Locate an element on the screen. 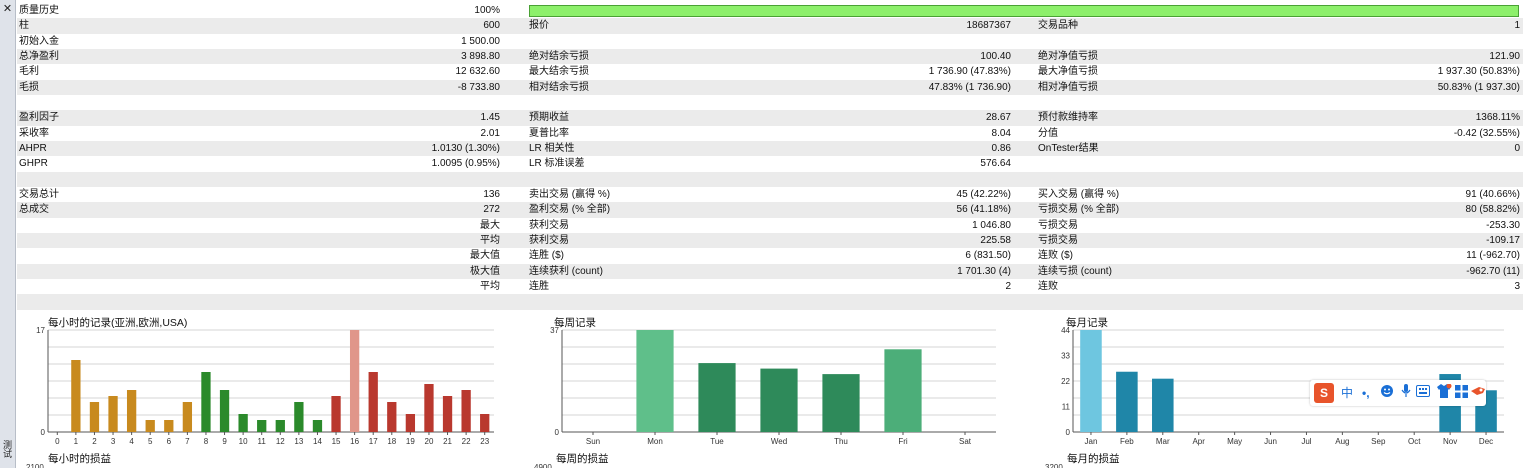 The width and height of the screenshot is (1523, 468). mic-icon is located at coordinates (1406, 393).